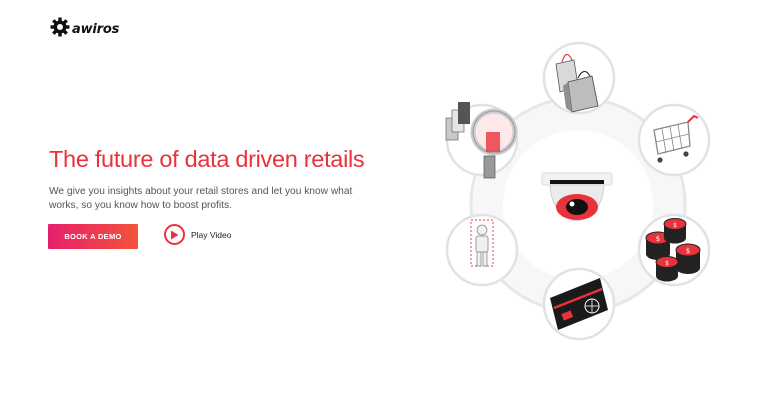 The width and height of the screenshot is (760, 404). Describe the element at coordinates (579, 78) in the screenshot. I see `shopping-bags-icon` at that location.